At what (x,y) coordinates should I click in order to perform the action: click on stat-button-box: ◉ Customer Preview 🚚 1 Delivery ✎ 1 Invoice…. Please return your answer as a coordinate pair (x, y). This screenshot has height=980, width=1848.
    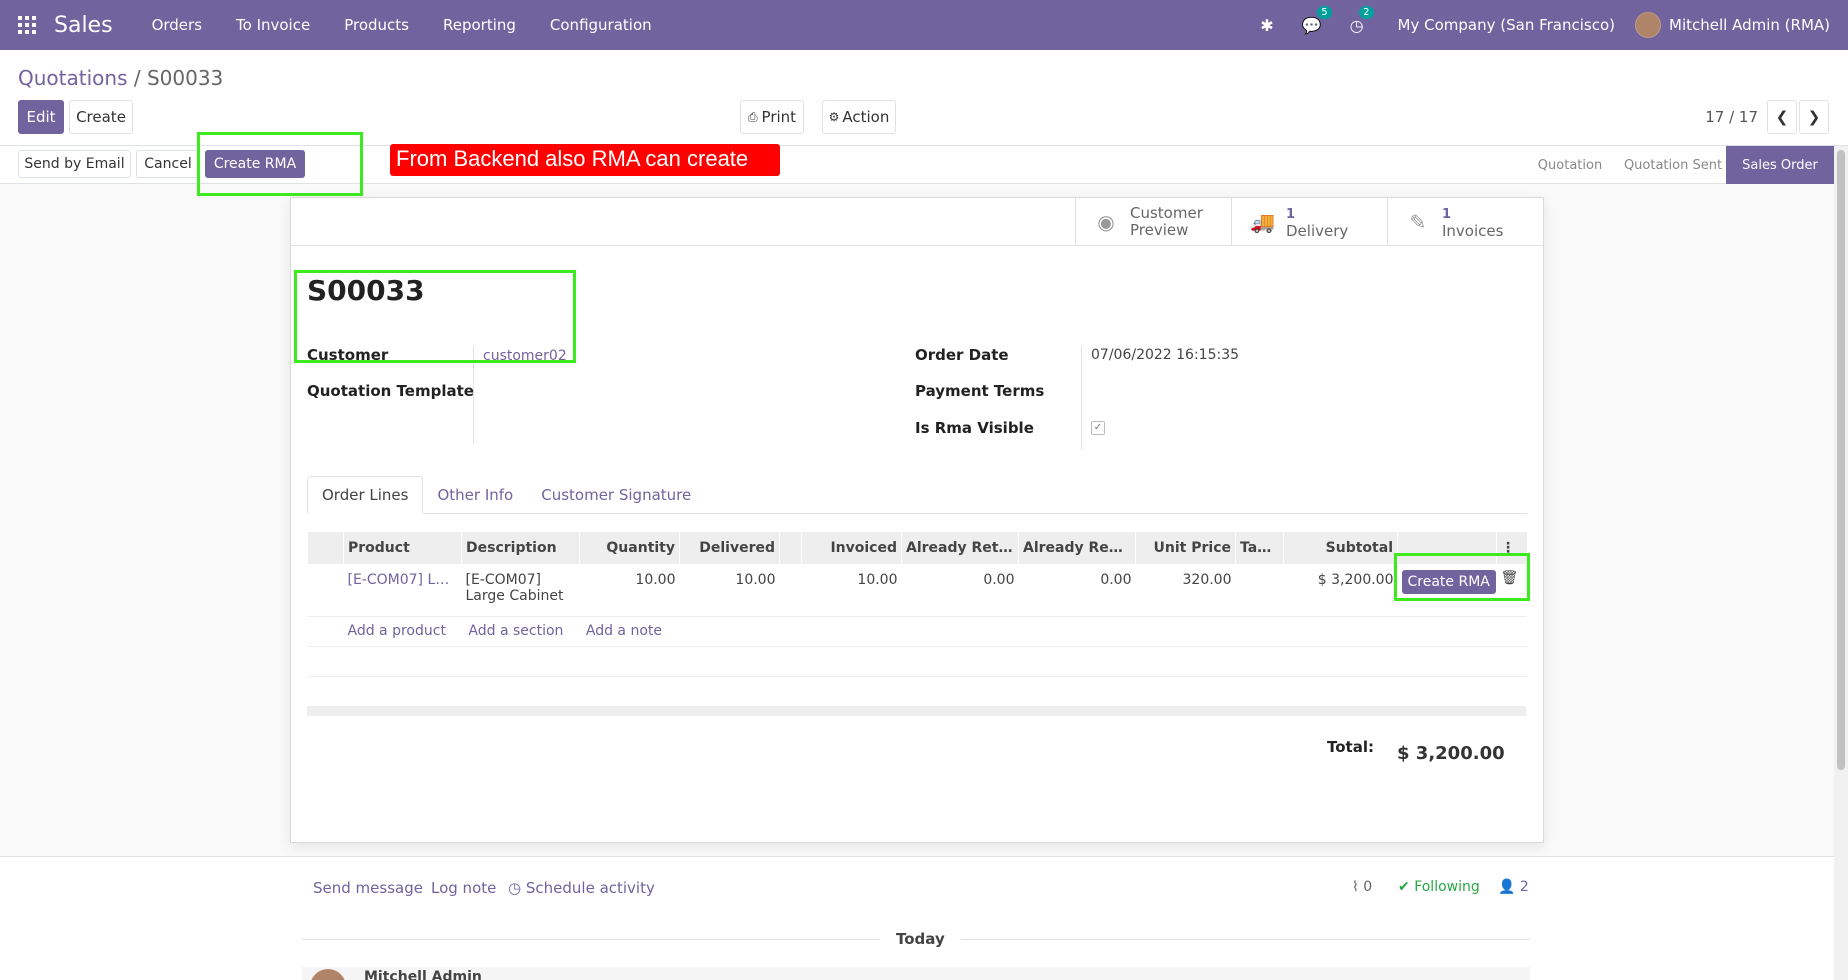
    Looking at the image, I should click on (917, 222).